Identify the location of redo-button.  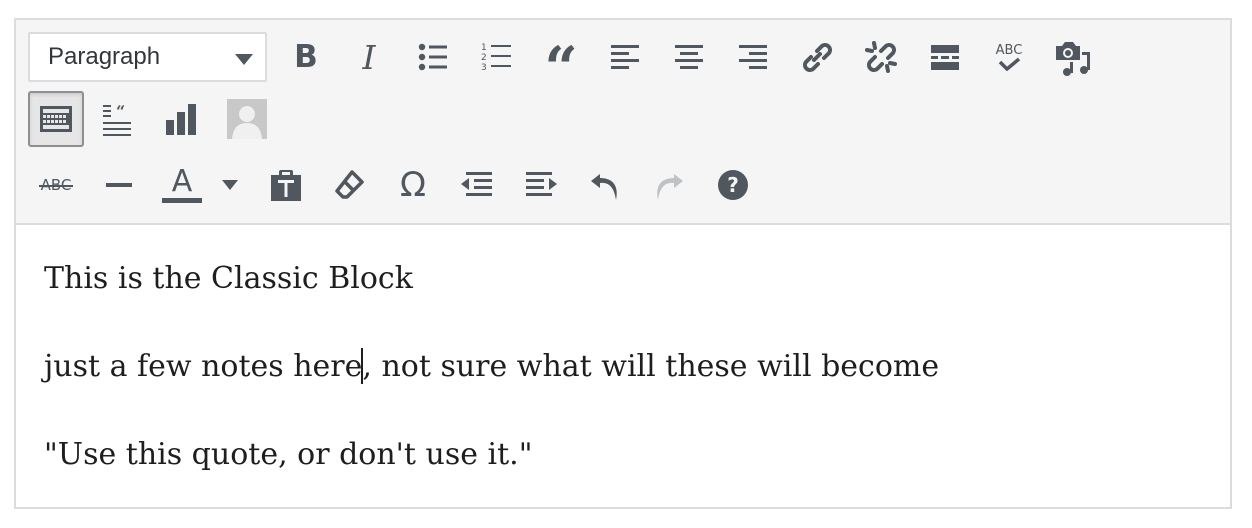
(669, 185).